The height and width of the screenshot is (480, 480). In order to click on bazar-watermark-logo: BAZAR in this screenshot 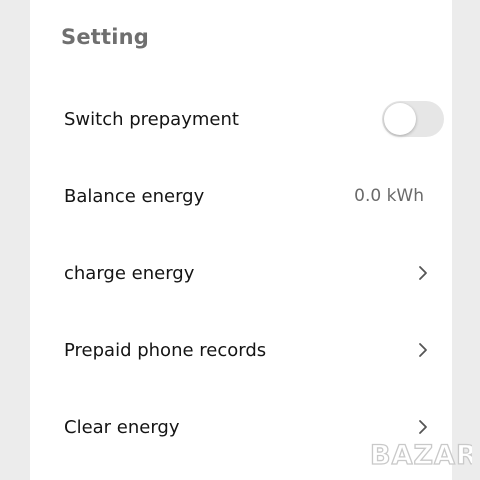, I will do `click(422, 453)`.